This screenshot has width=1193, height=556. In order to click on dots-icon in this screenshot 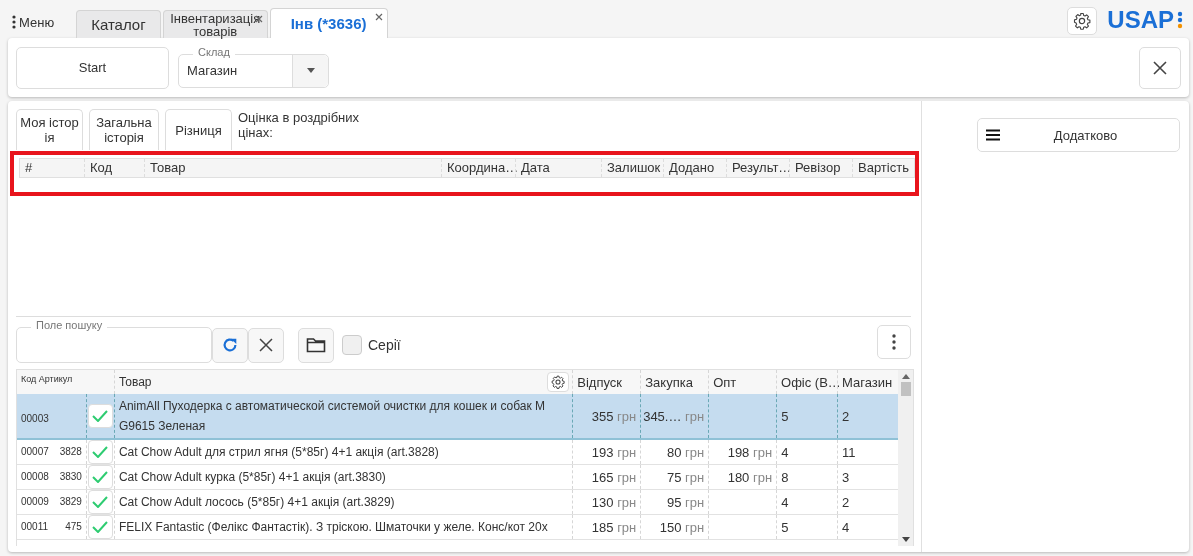, I will do `click(1180, 20)`.